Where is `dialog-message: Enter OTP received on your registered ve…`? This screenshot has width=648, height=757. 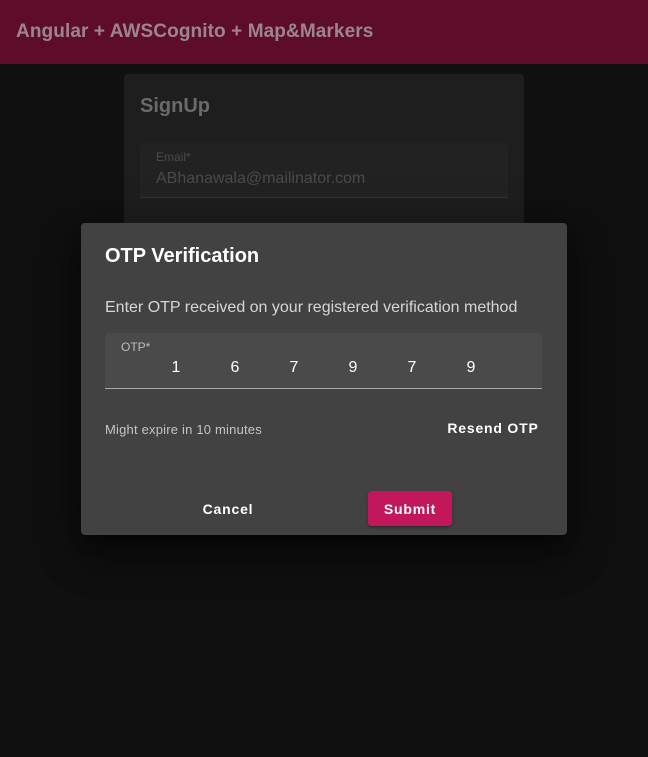
dialog-message: Enter OTP received on your registered ve… is located at coordinates (311, 307).